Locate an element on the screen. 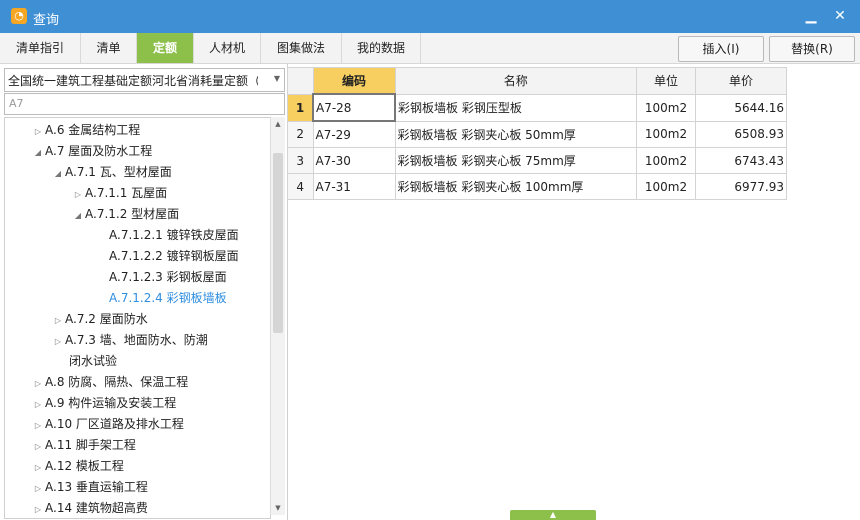 This screenshot has width=860, height=520. scroll-up-icon: ▲ is located at coordinates (278, 124).